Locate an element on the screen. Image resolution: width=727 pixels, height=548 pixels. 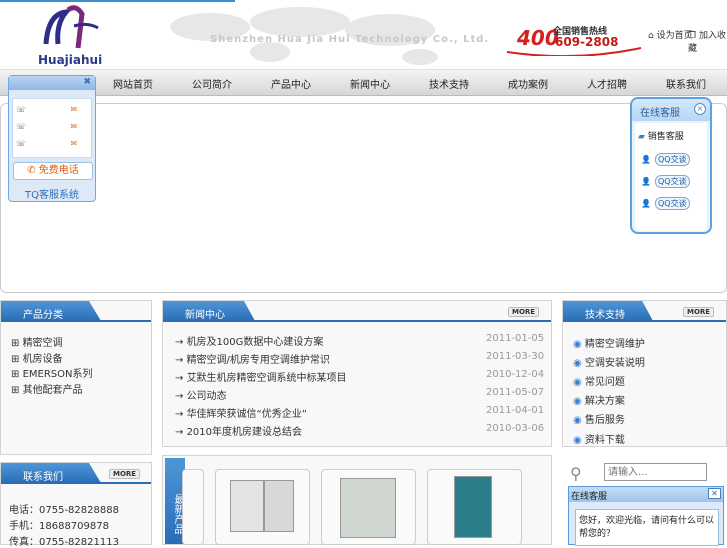
nav-item-contact: 联系我们 is located at coordinates (686, 83).